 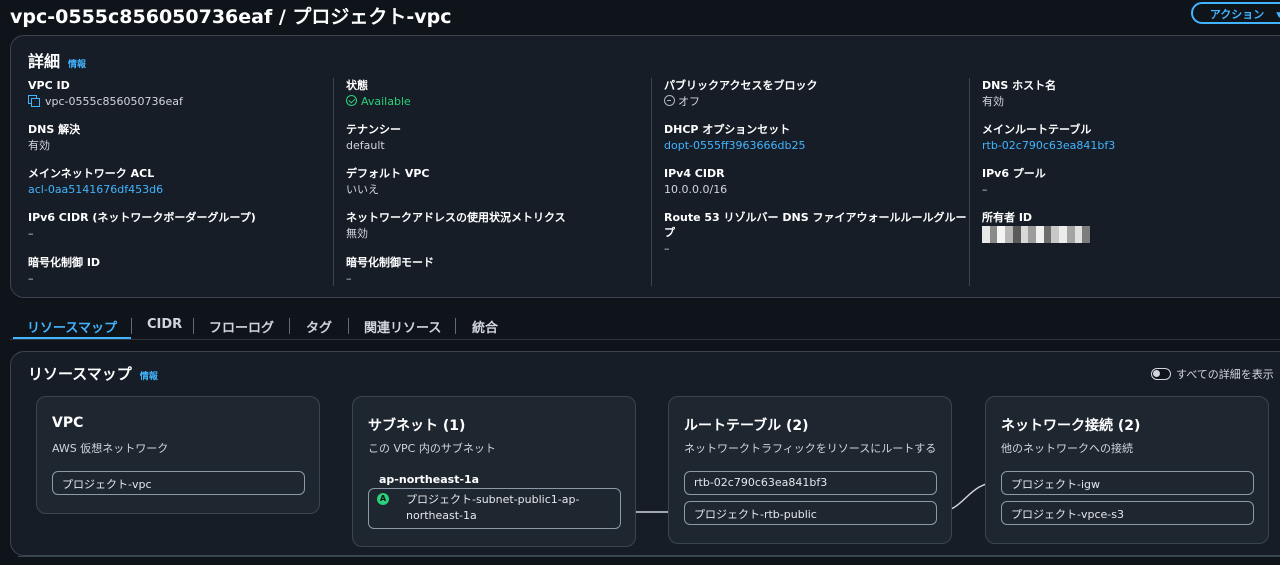 I want to click on tab-related-resources: 関連リソース, so click(x=402, y=326).